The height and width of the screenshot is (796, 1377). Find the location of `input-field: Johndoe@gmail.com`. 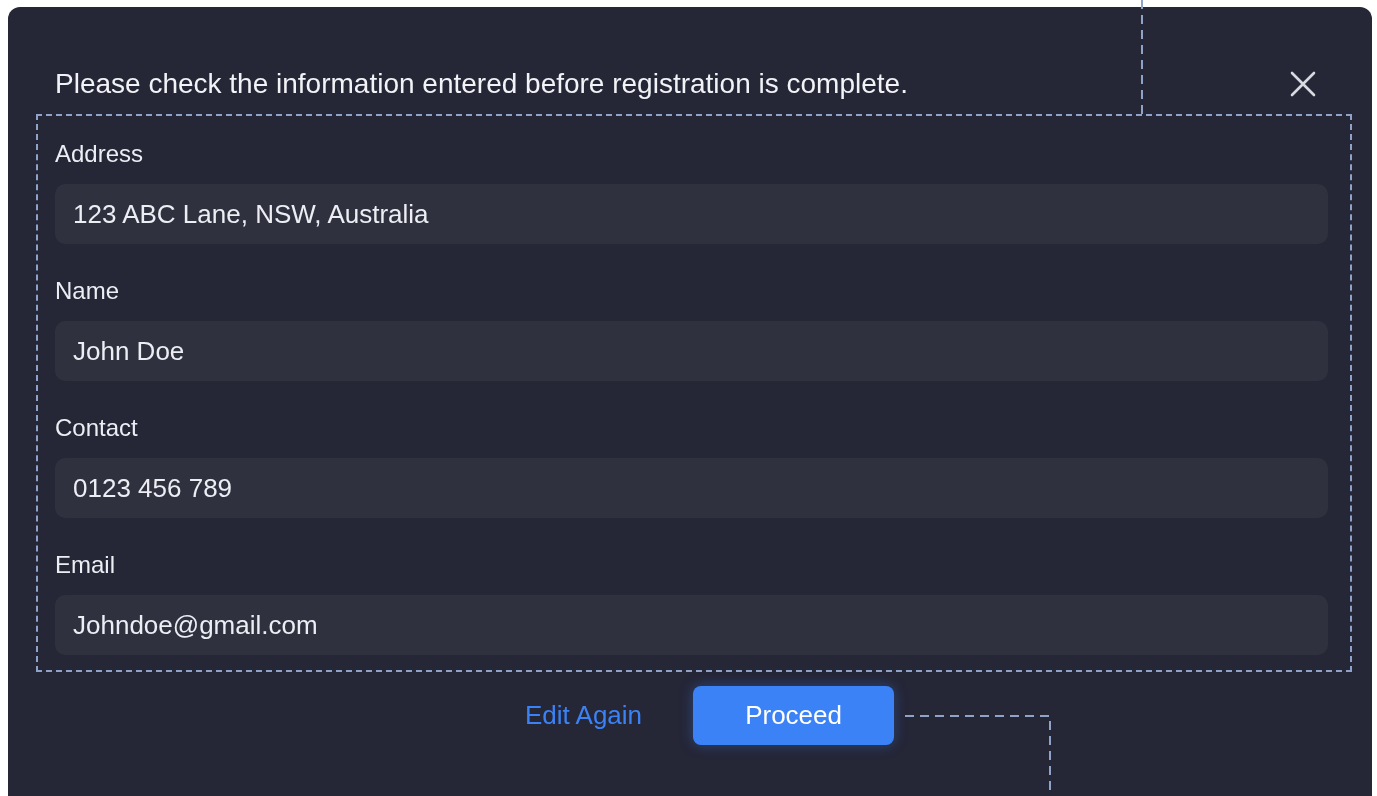

input-field: Johndoe@gmail.com is located at coordinates (691, 625).